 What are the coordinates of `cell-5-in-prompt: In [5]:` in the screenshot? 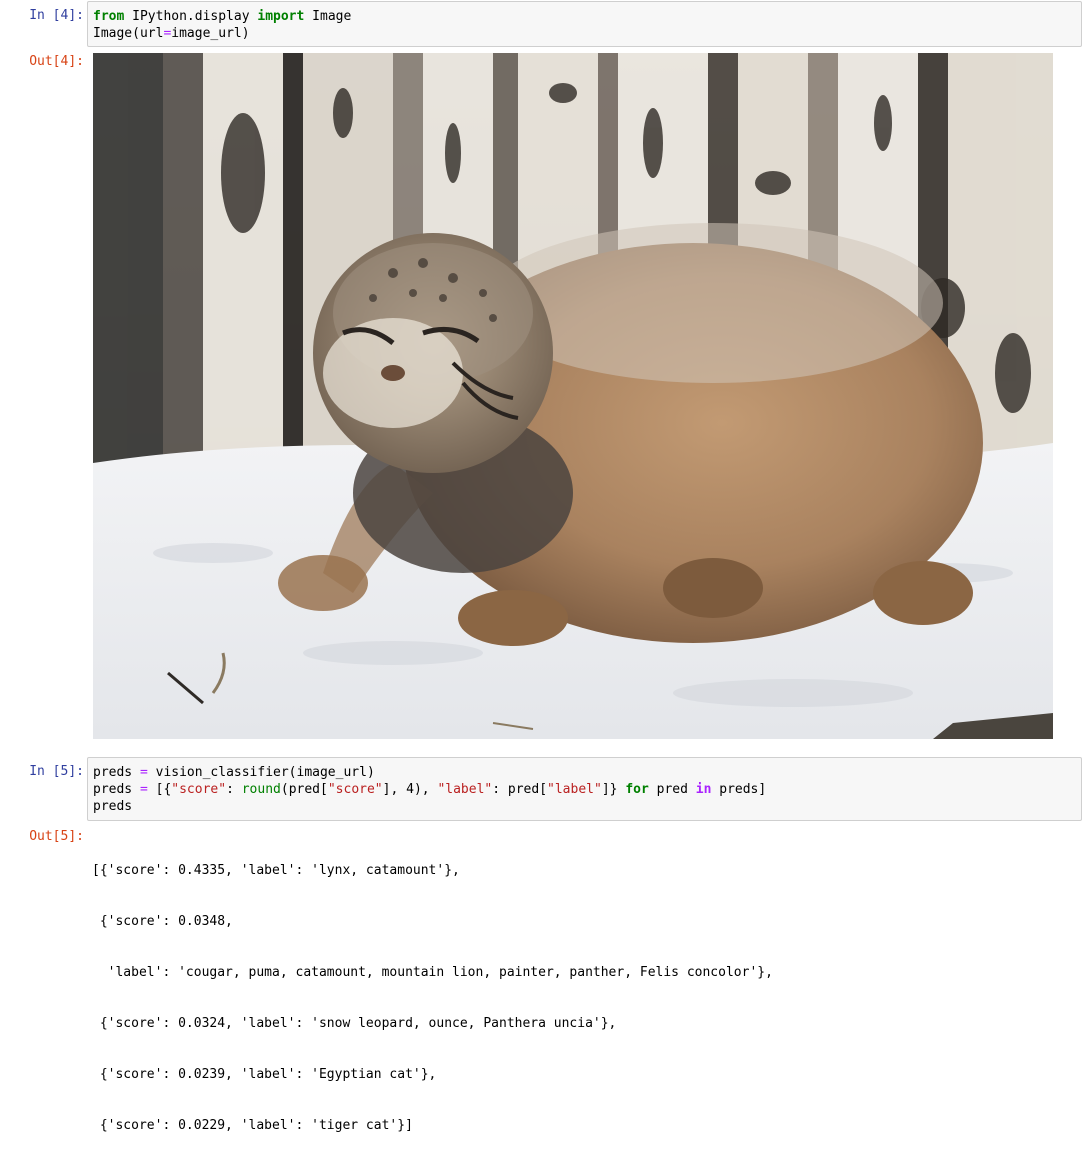 It's located at (56, 771).